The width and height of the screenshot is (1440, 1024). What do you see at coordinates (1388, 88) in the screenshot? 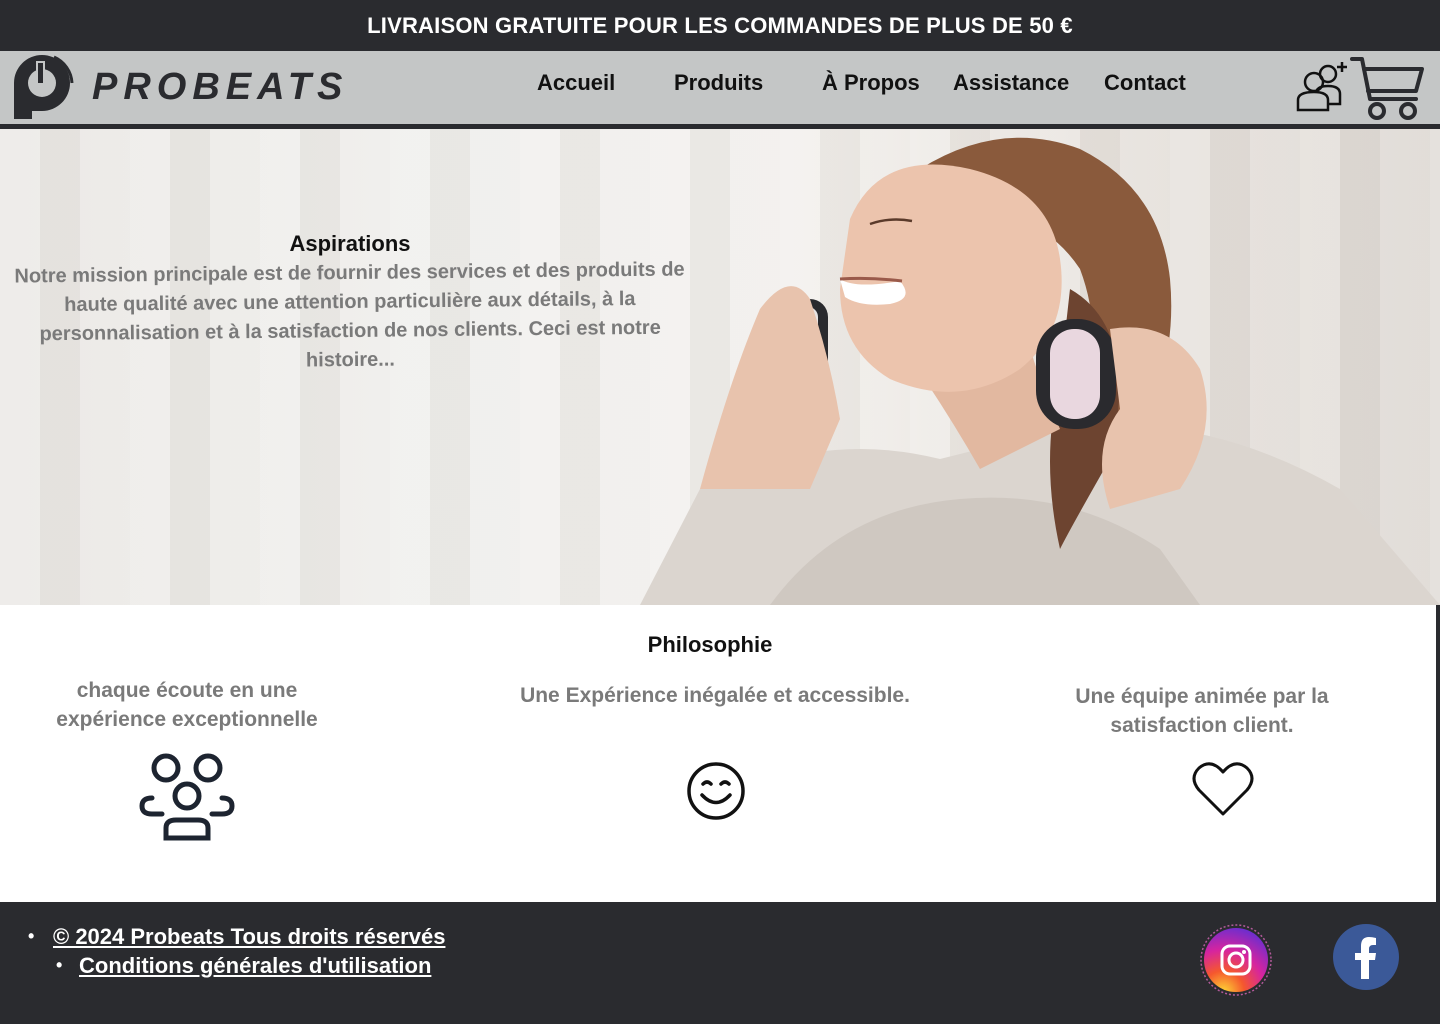
I see `cart-icon` at bounding box center [1388, 88].